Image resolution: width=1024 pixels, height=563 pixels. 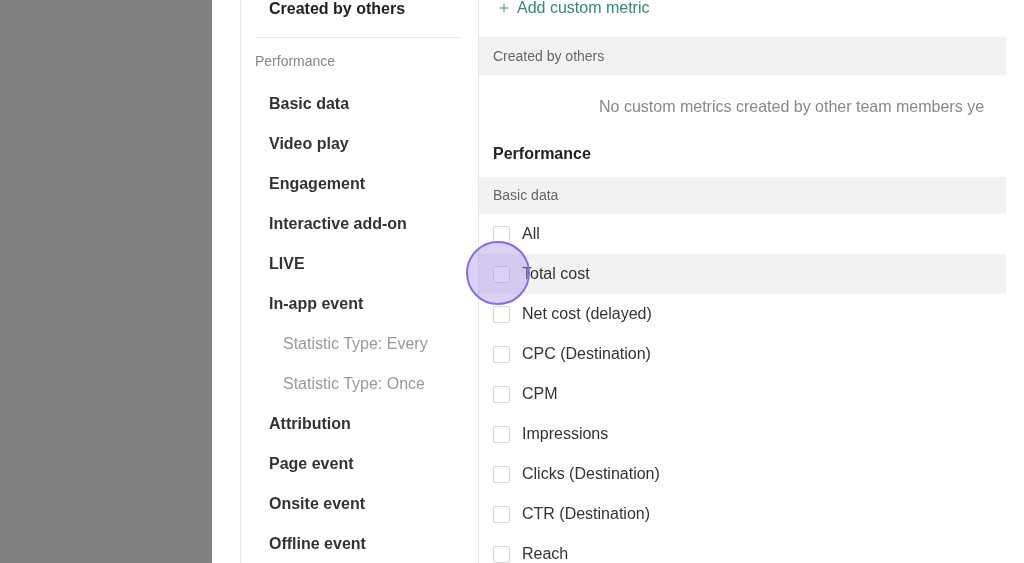 I want to click on sidebar-item: Page event, so click(x=311, y=464).